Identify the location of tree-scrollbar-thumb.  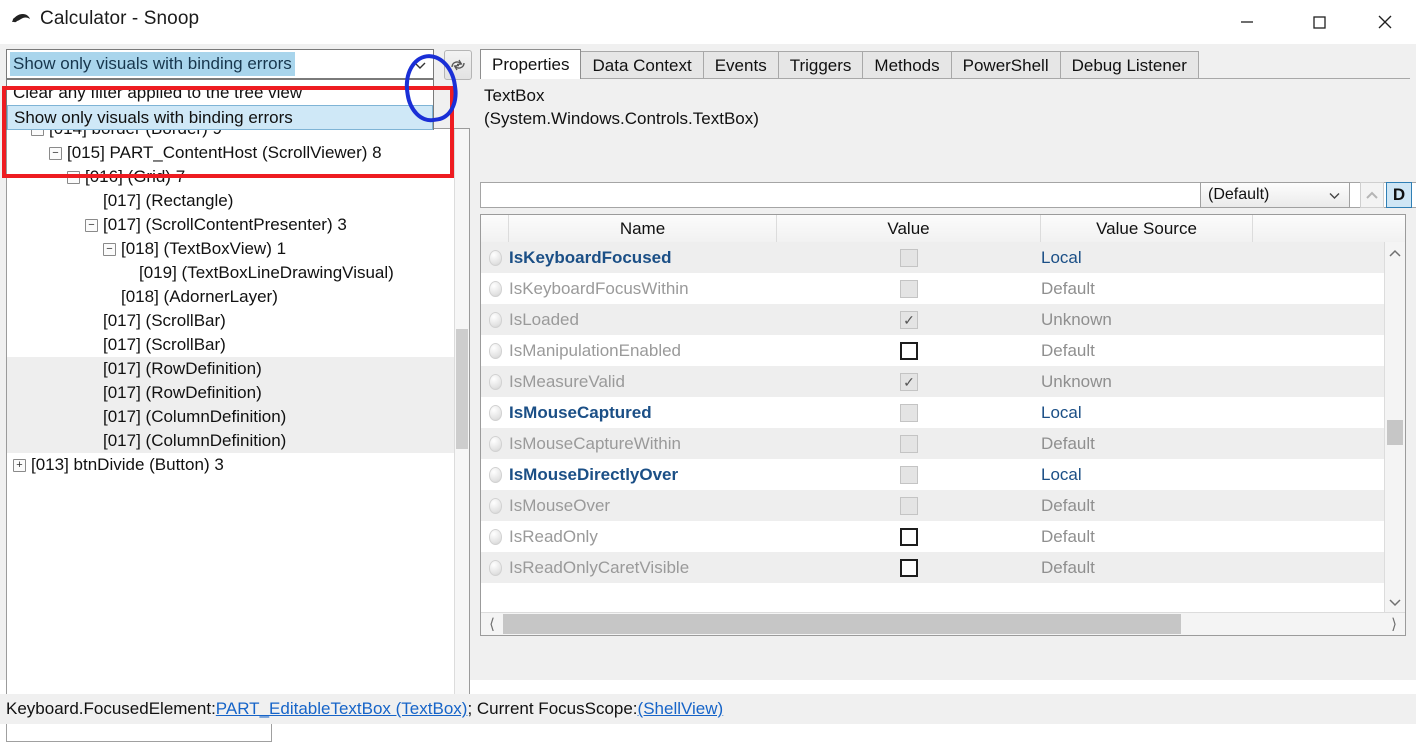
(462, 389).